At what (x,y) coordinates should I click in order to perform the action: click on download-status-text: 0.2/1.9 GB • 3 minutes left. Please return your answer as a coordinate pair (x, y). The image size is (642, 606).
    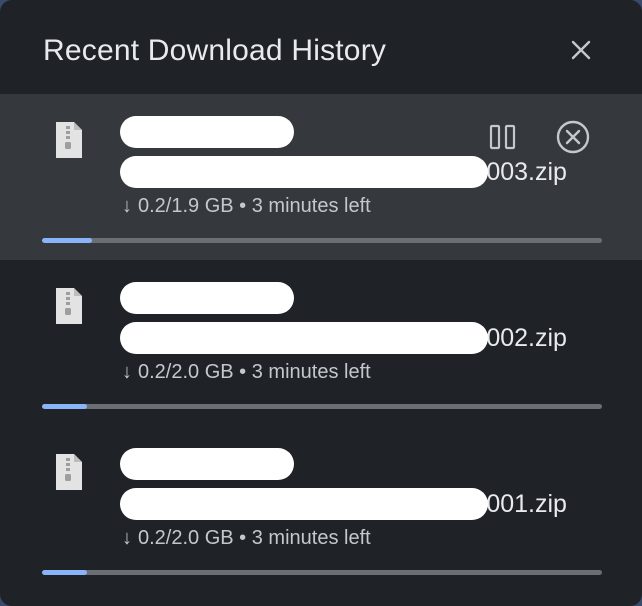
    Looking at the image, I should click on (254, 206).